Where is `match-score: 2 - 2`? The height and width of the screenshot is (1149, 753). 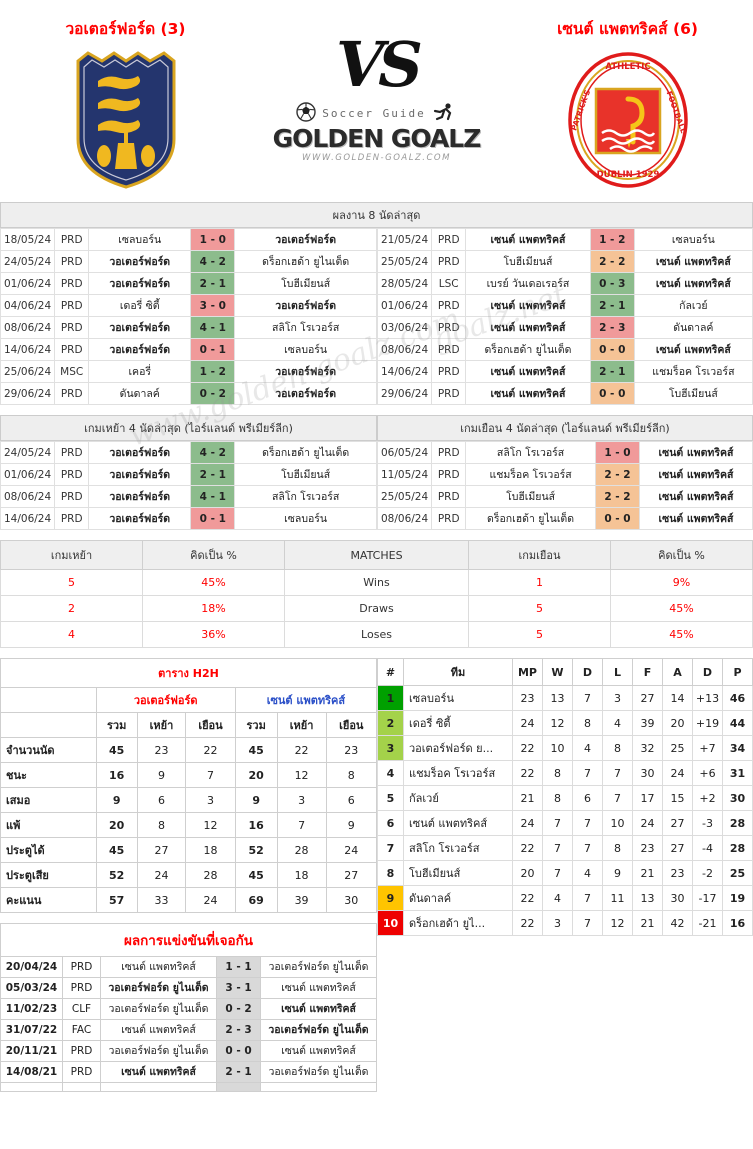 match-score: 2 - 2 is located at coordinates (617, 496).